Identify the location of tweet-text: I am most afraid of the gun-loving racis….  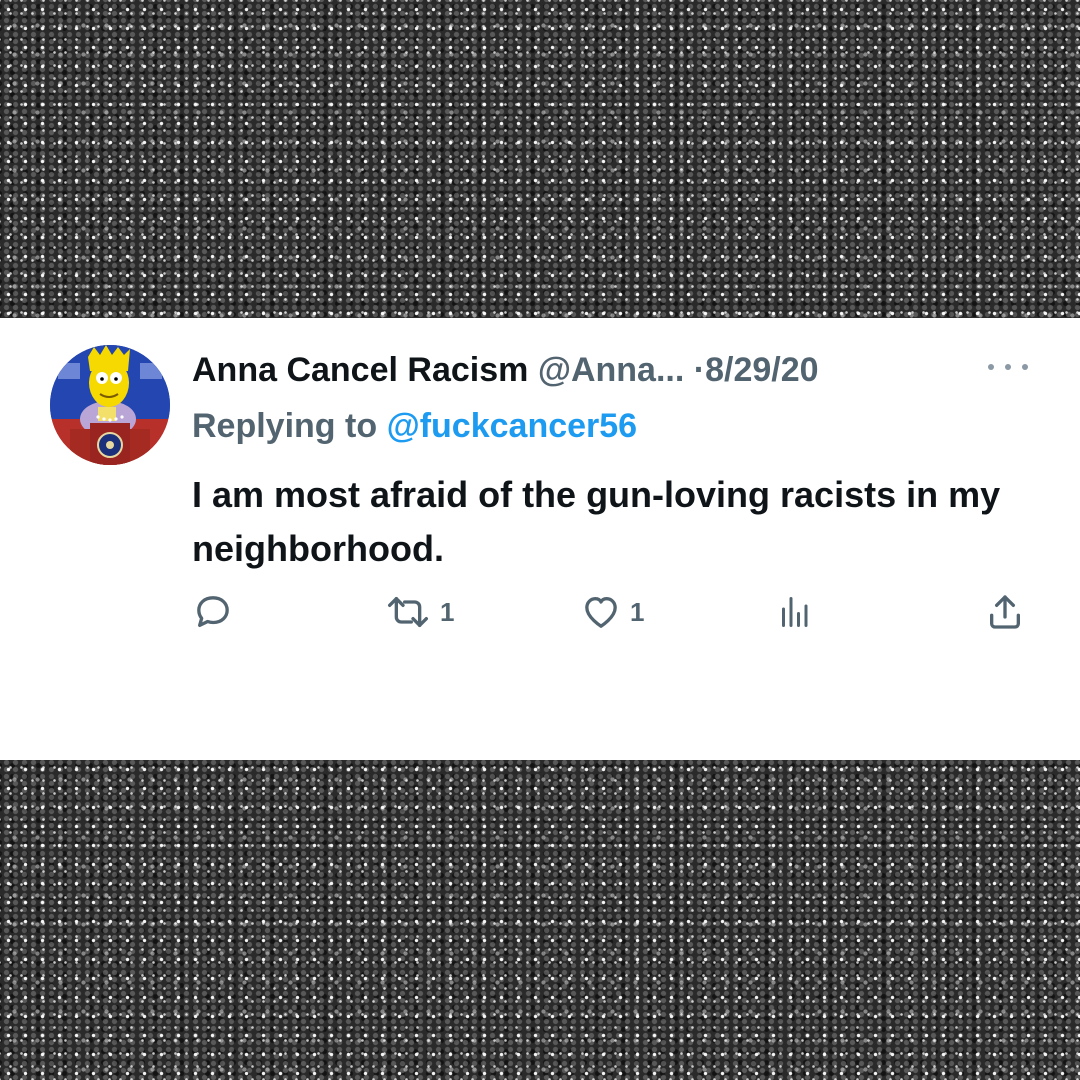
(596, 521).